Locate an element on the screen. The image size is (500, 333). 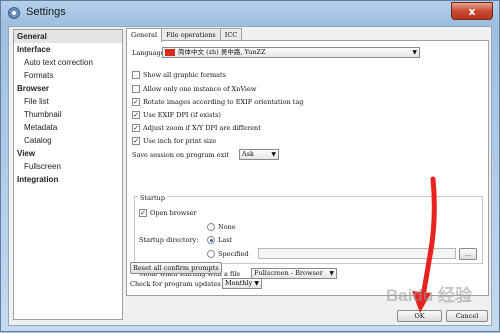
tab-general: General is located at coordinates (144, 35).